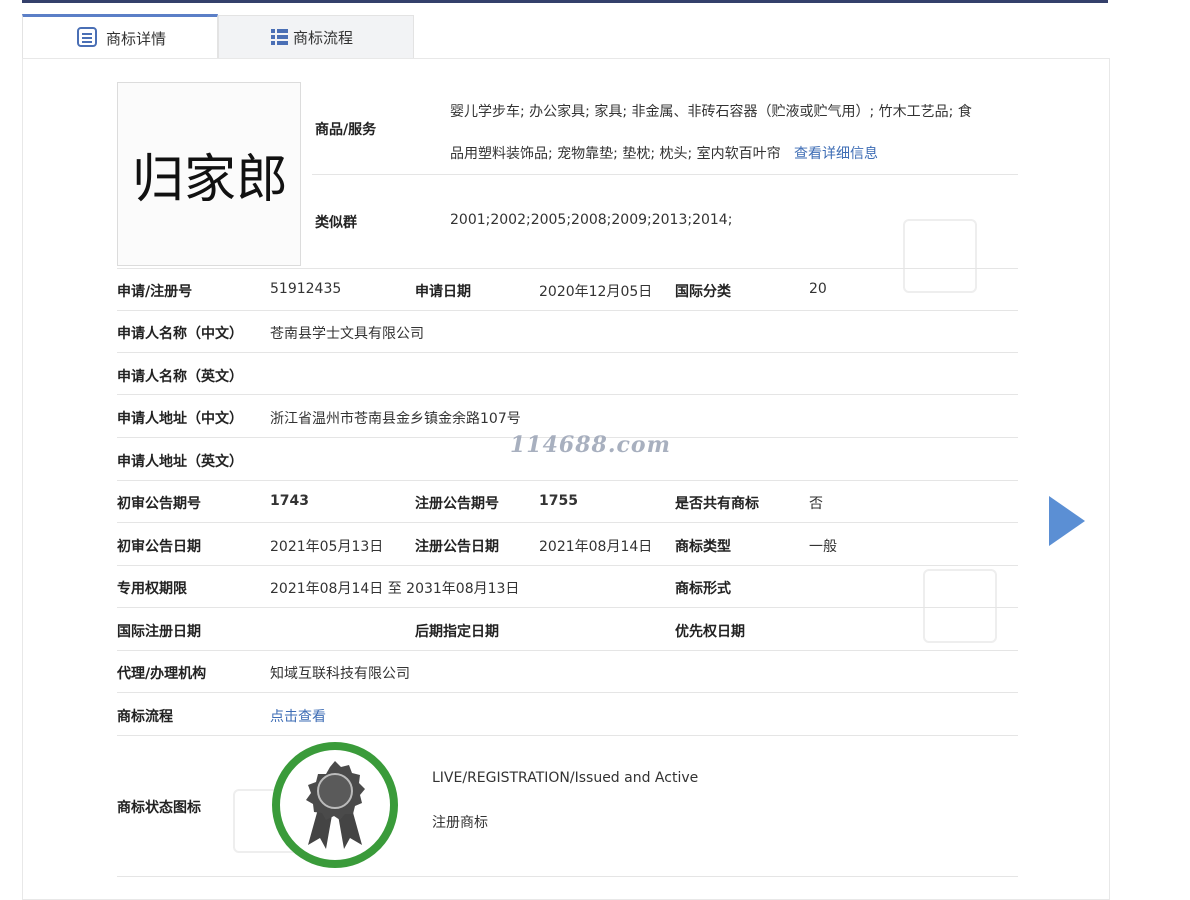 Image resolution: width=1190 pixels, height=900 pixels. What do you see at coordinates (180, 377) in the screenshot?
I see `applicant-en-label: 申请人名称（英文）` at bounding box center [180, 377].